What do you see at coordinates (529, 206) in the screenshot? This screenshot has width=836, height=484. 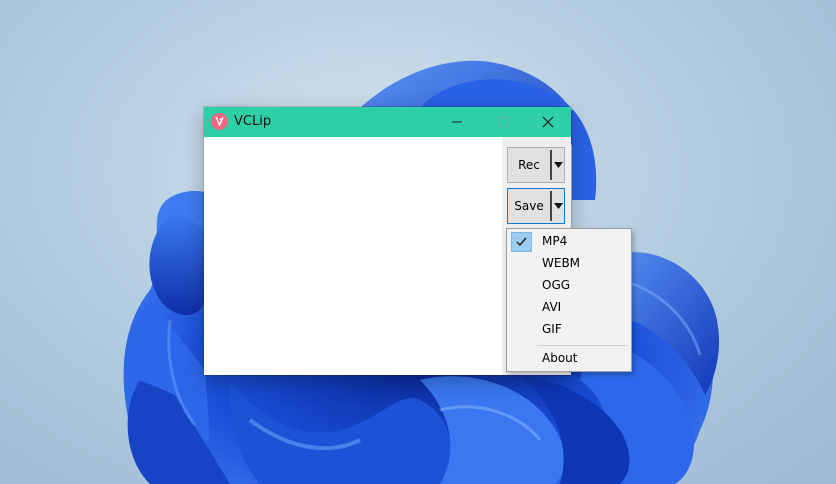 I see `save-button-label: Save` at bounding box center [529, 206].